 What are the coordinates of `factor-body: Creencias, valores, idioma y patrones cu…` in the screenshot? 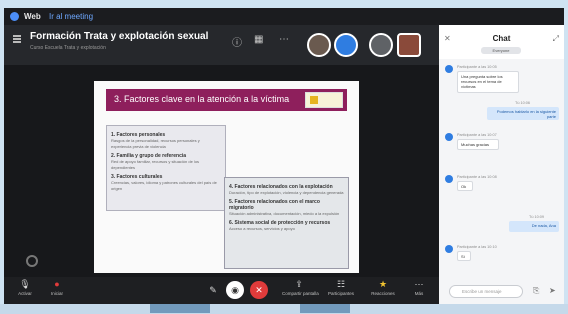 It's located at (164, 185).